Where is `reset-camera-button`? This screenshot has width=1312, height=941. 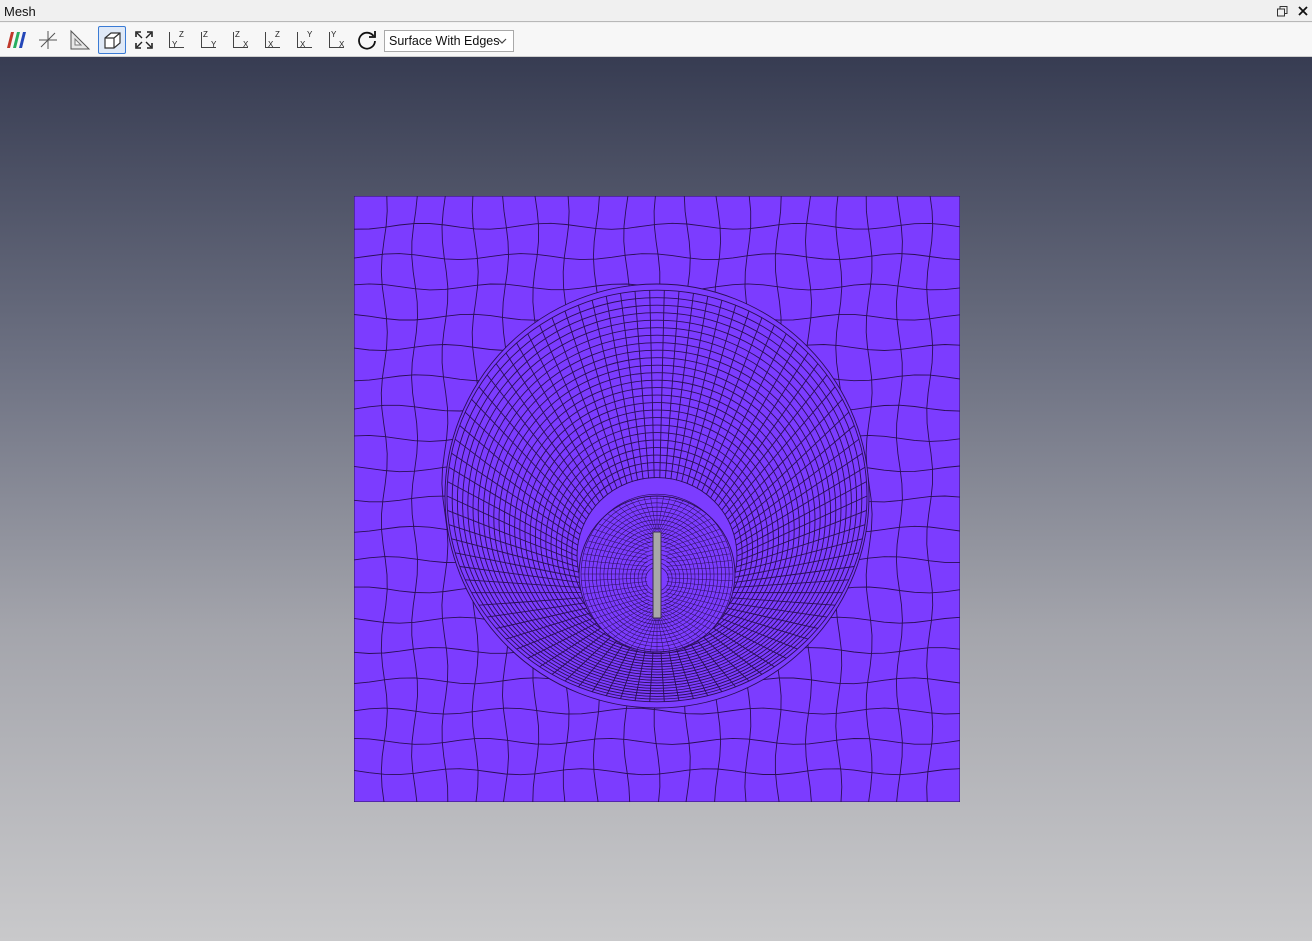
reset-camera-button is located at coordinates (144, 40).